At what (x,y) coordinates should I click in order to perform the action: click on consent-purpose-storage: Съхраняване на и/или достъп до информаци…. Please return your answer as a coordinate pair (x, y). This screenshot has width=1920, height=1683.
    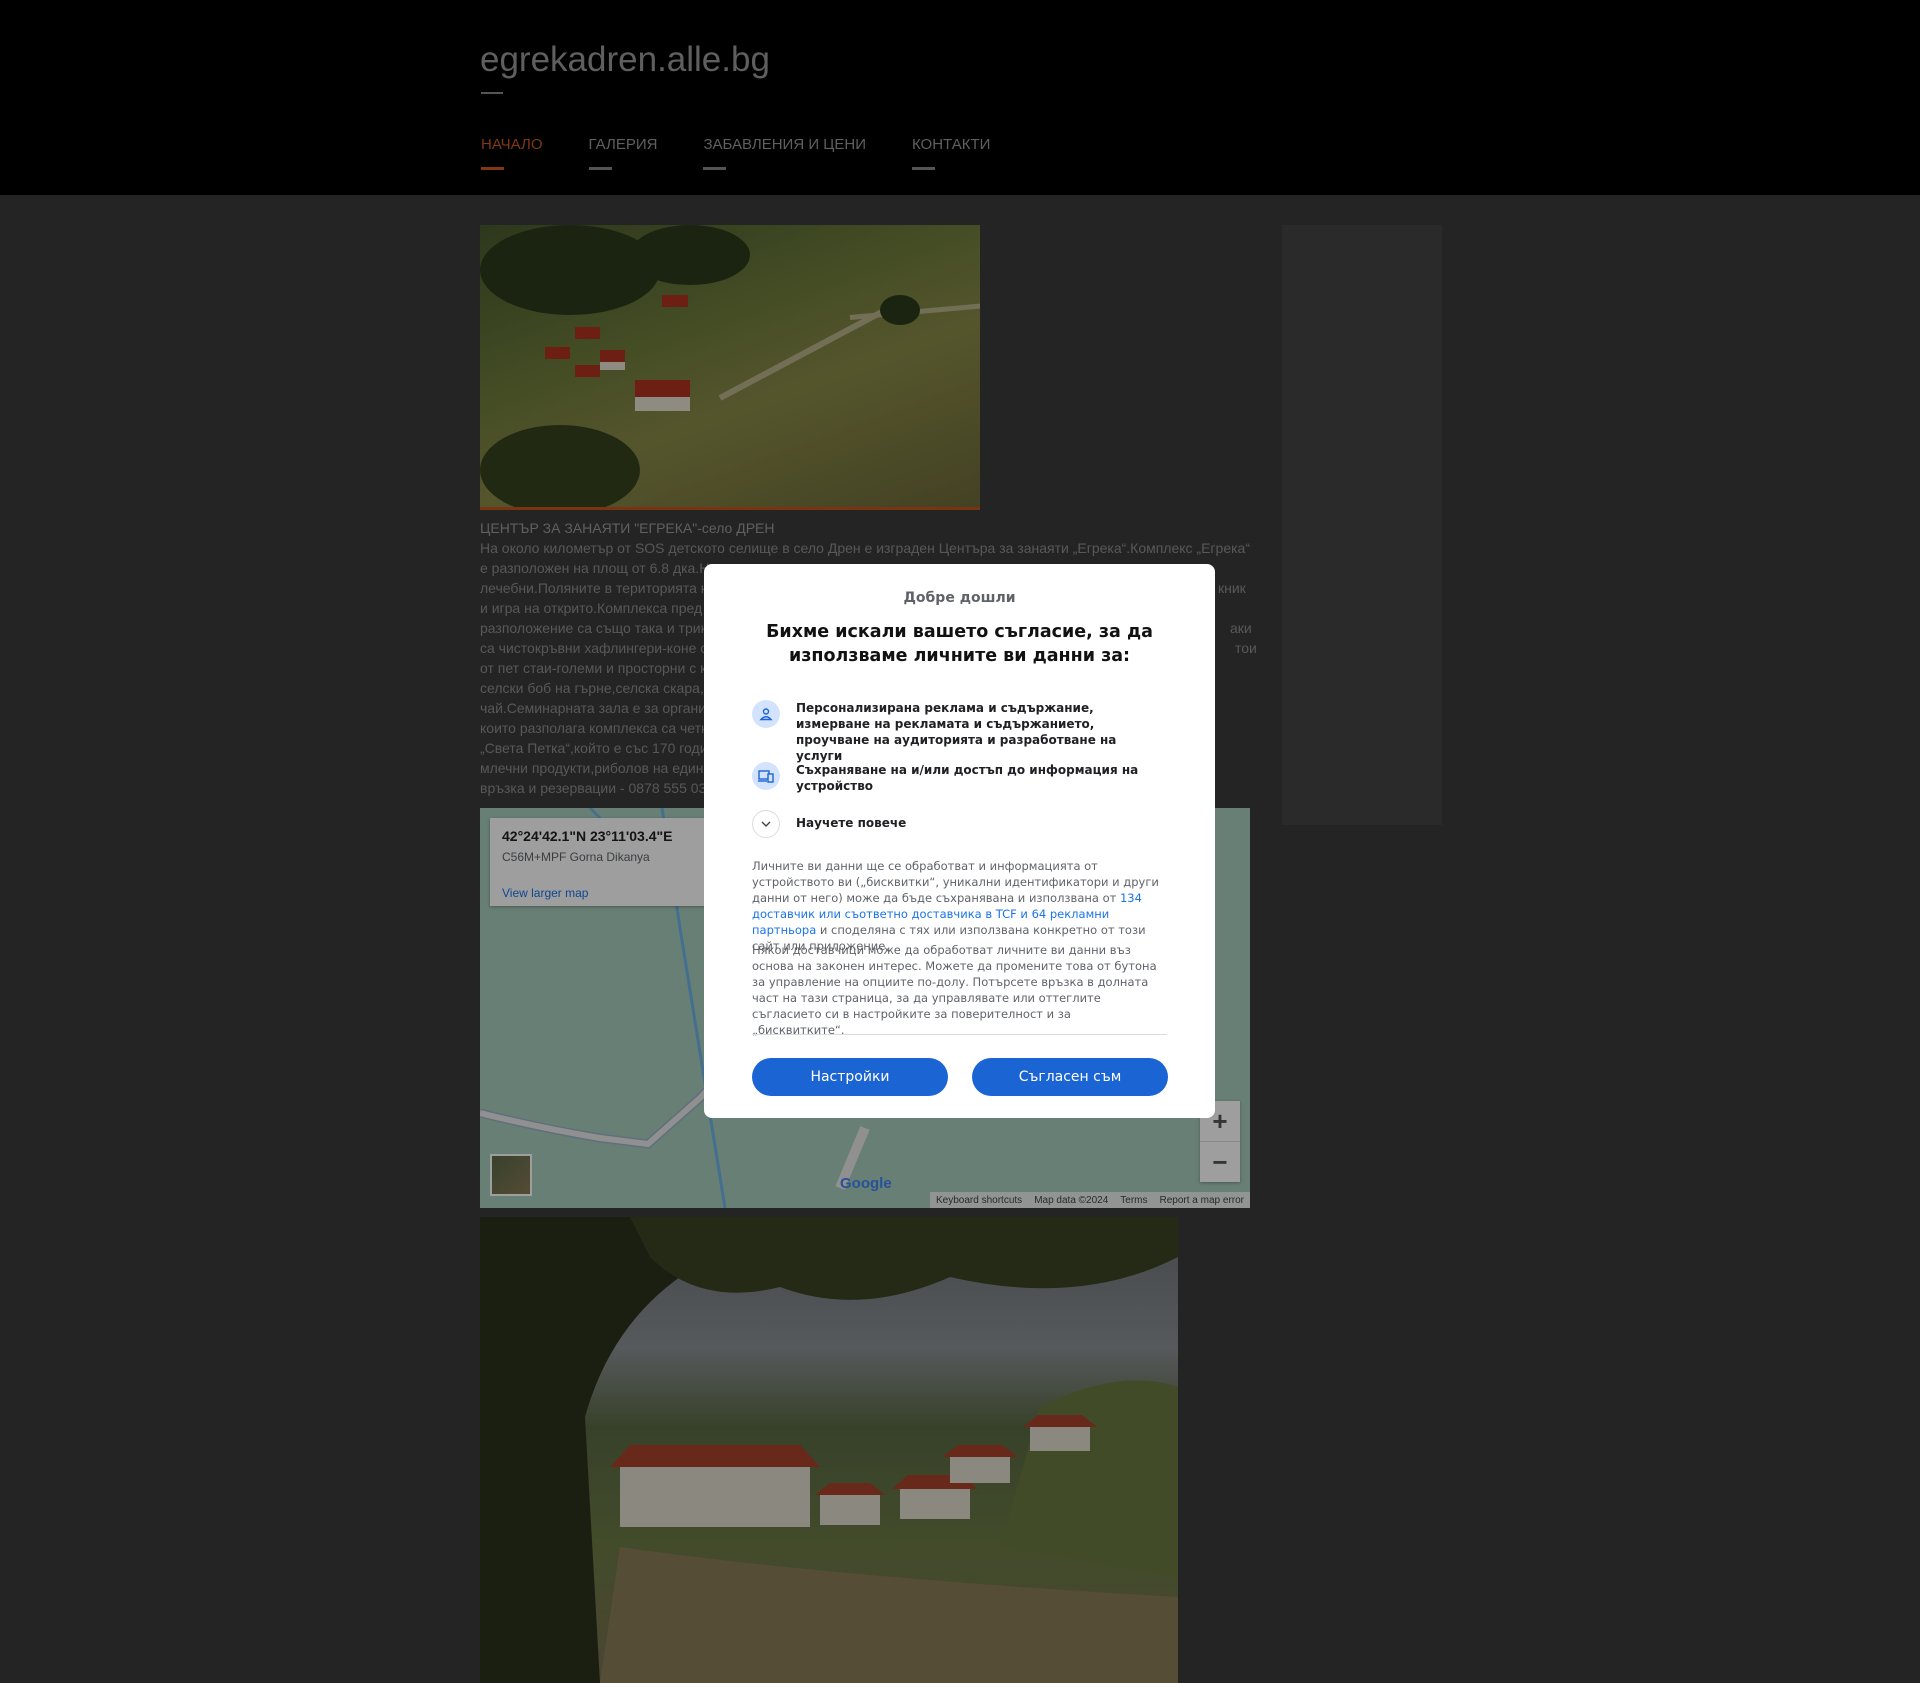
    Looking at the image, I should click on (962, 779).